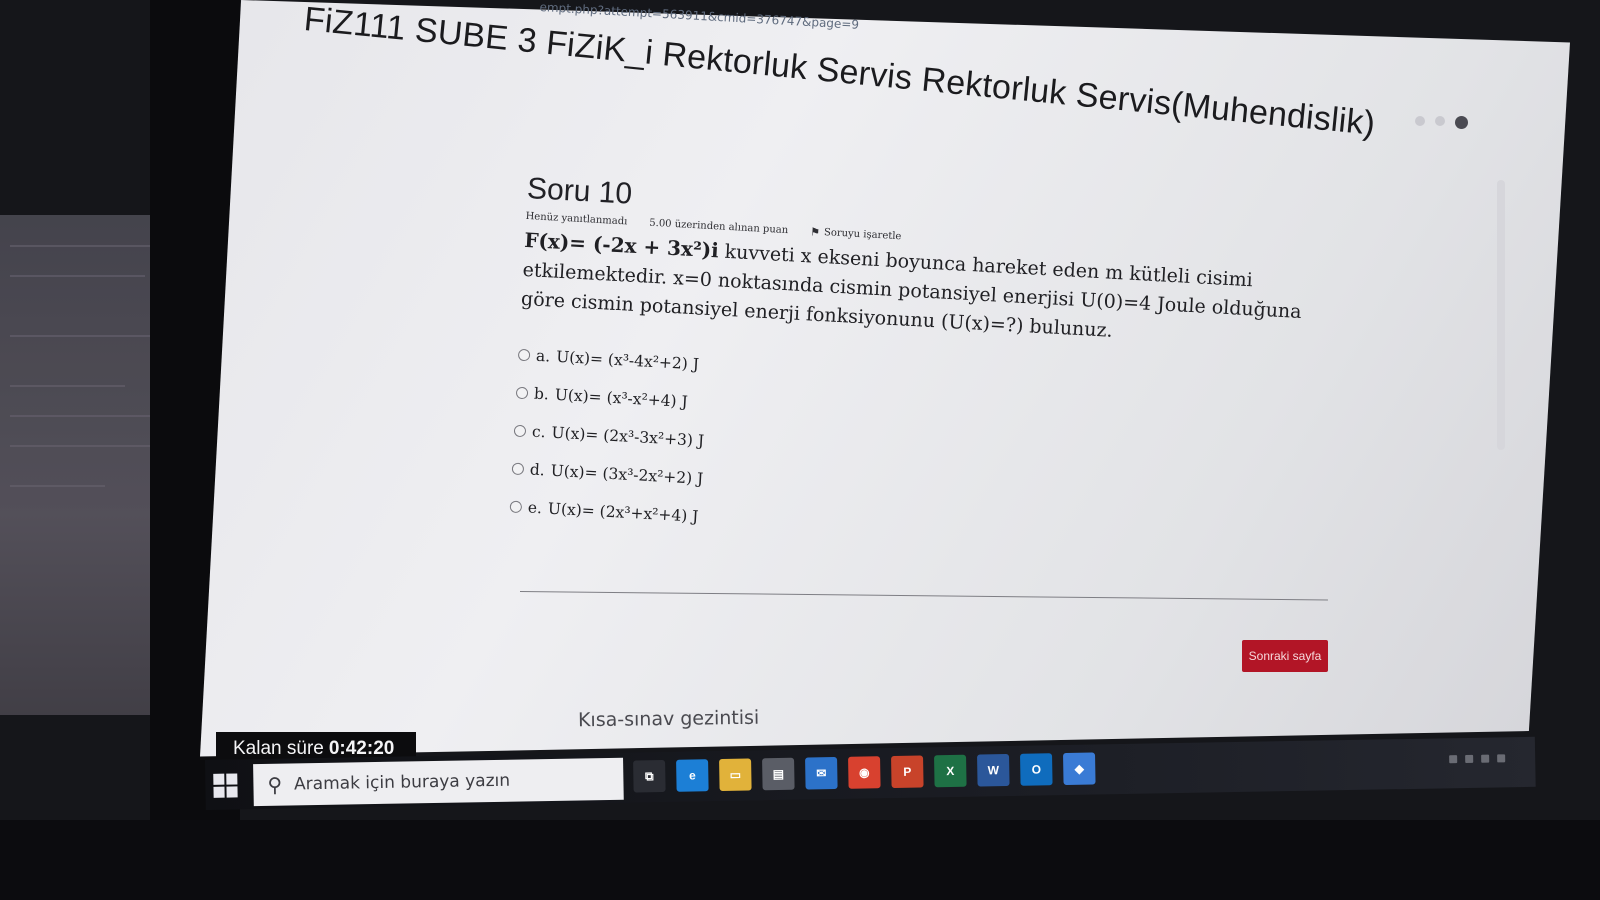 The width and height of the screenshot is (1600, 900). I want to click on flag-question-label: Soruyu işaretle, so click(862, 235).